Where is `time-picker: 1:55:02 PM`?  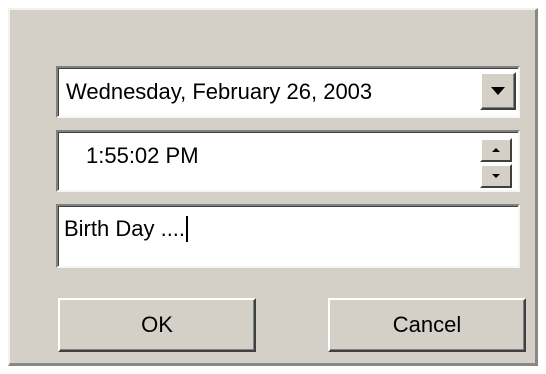 time-picker: 1:55:02 PM is located at coordinates (288, 161).